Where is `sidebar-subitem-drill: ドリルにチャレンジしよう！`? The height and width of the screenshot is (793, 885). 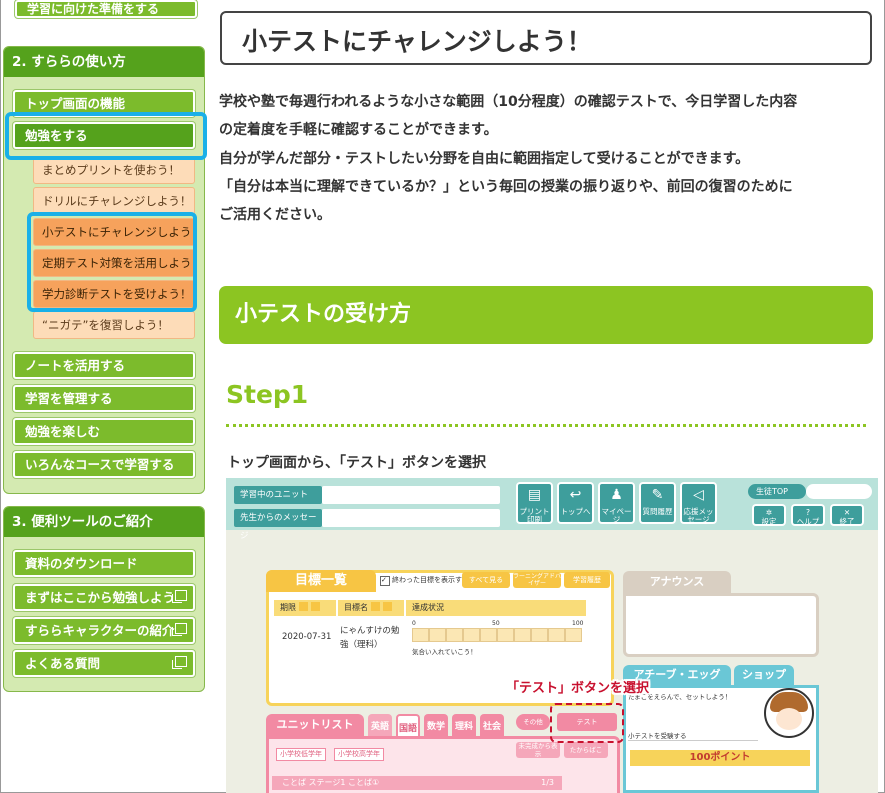 sidebar-subitem-drill: ドリルにチャレンジしよう！ is located at coordinates (114, 201).